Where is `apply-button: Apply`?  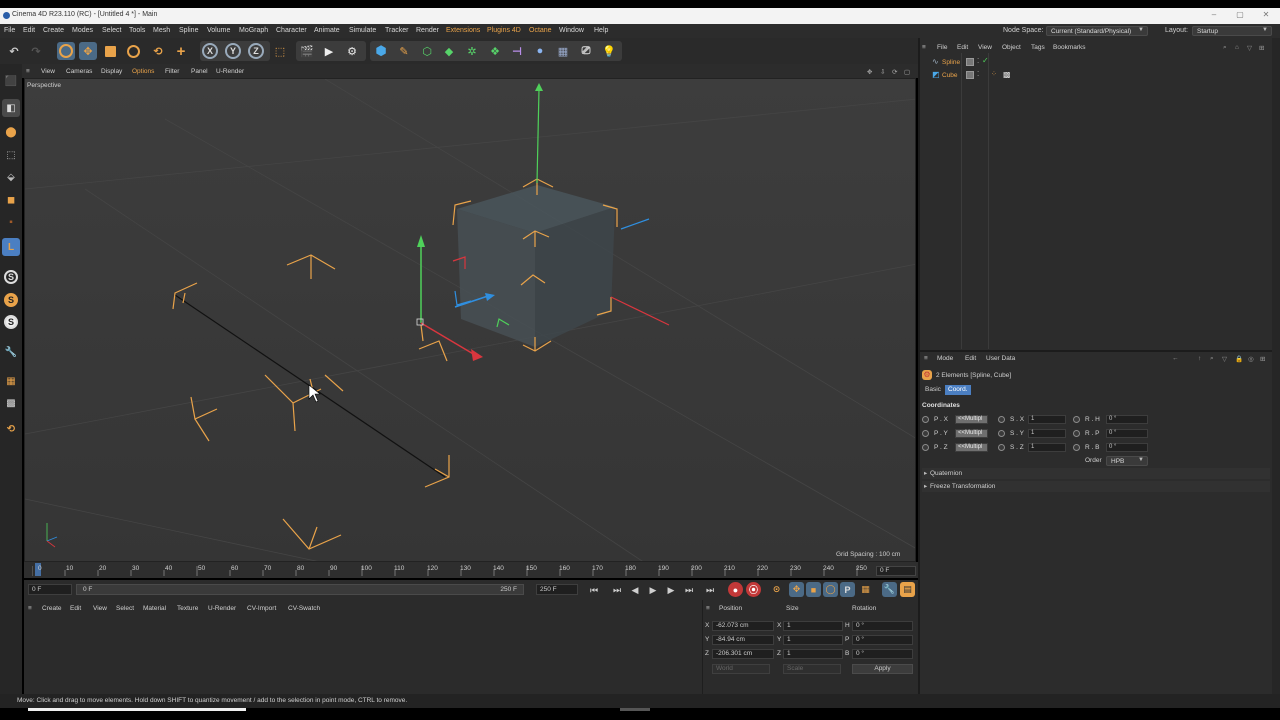 apply-button: Apply is located at coordinates (882, 669).